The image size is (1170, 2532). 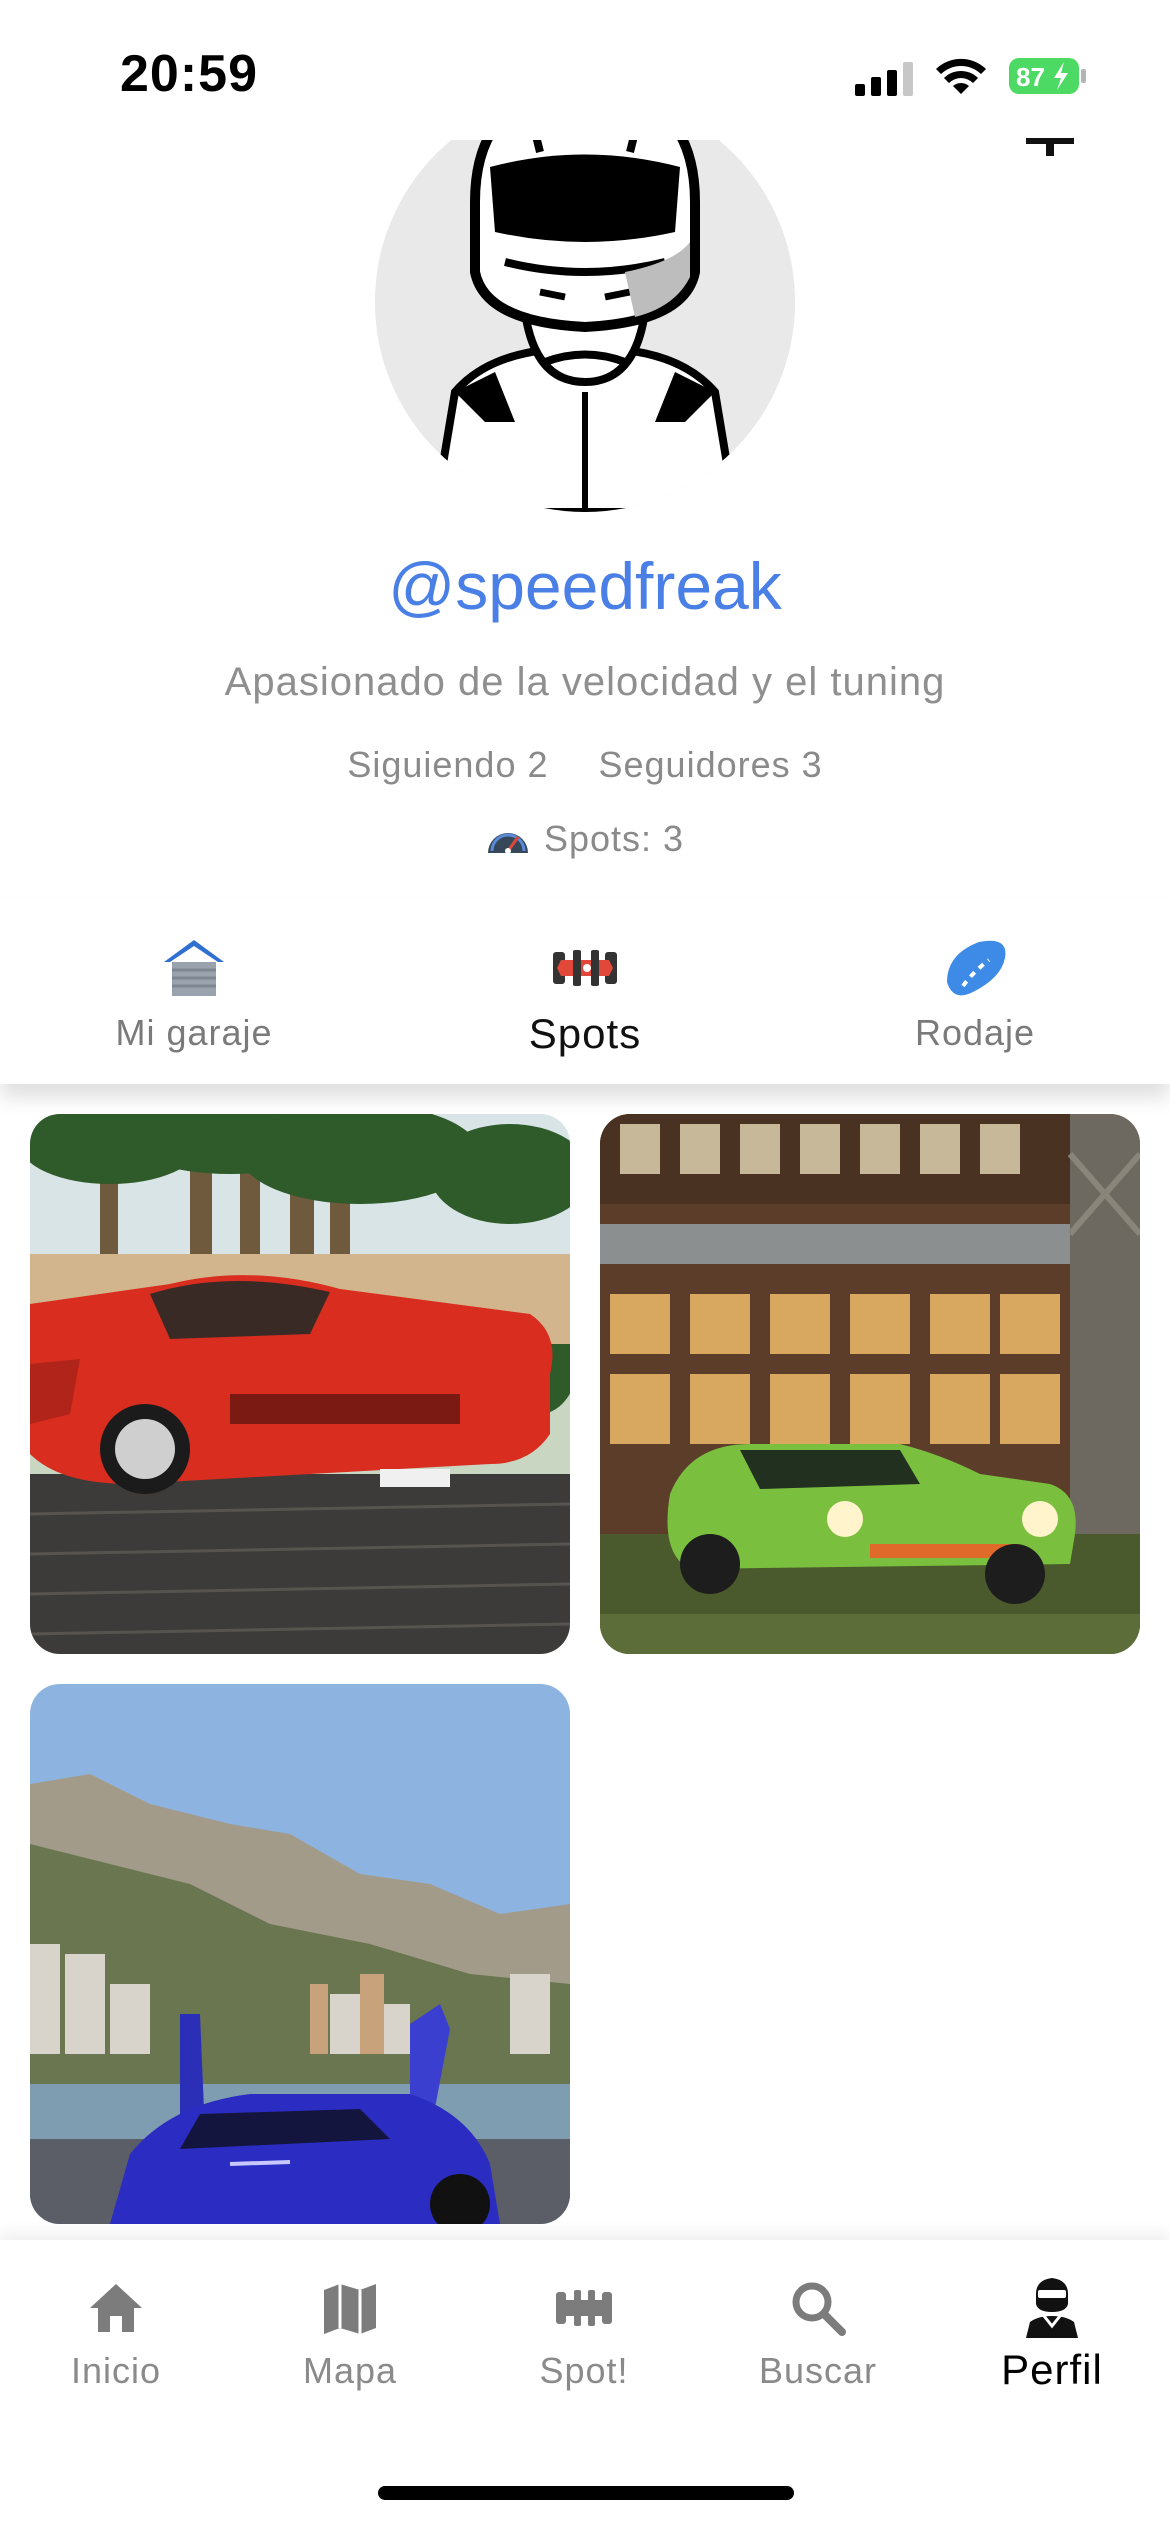 I want to click on garage-icon, so click(x=194, y=968).